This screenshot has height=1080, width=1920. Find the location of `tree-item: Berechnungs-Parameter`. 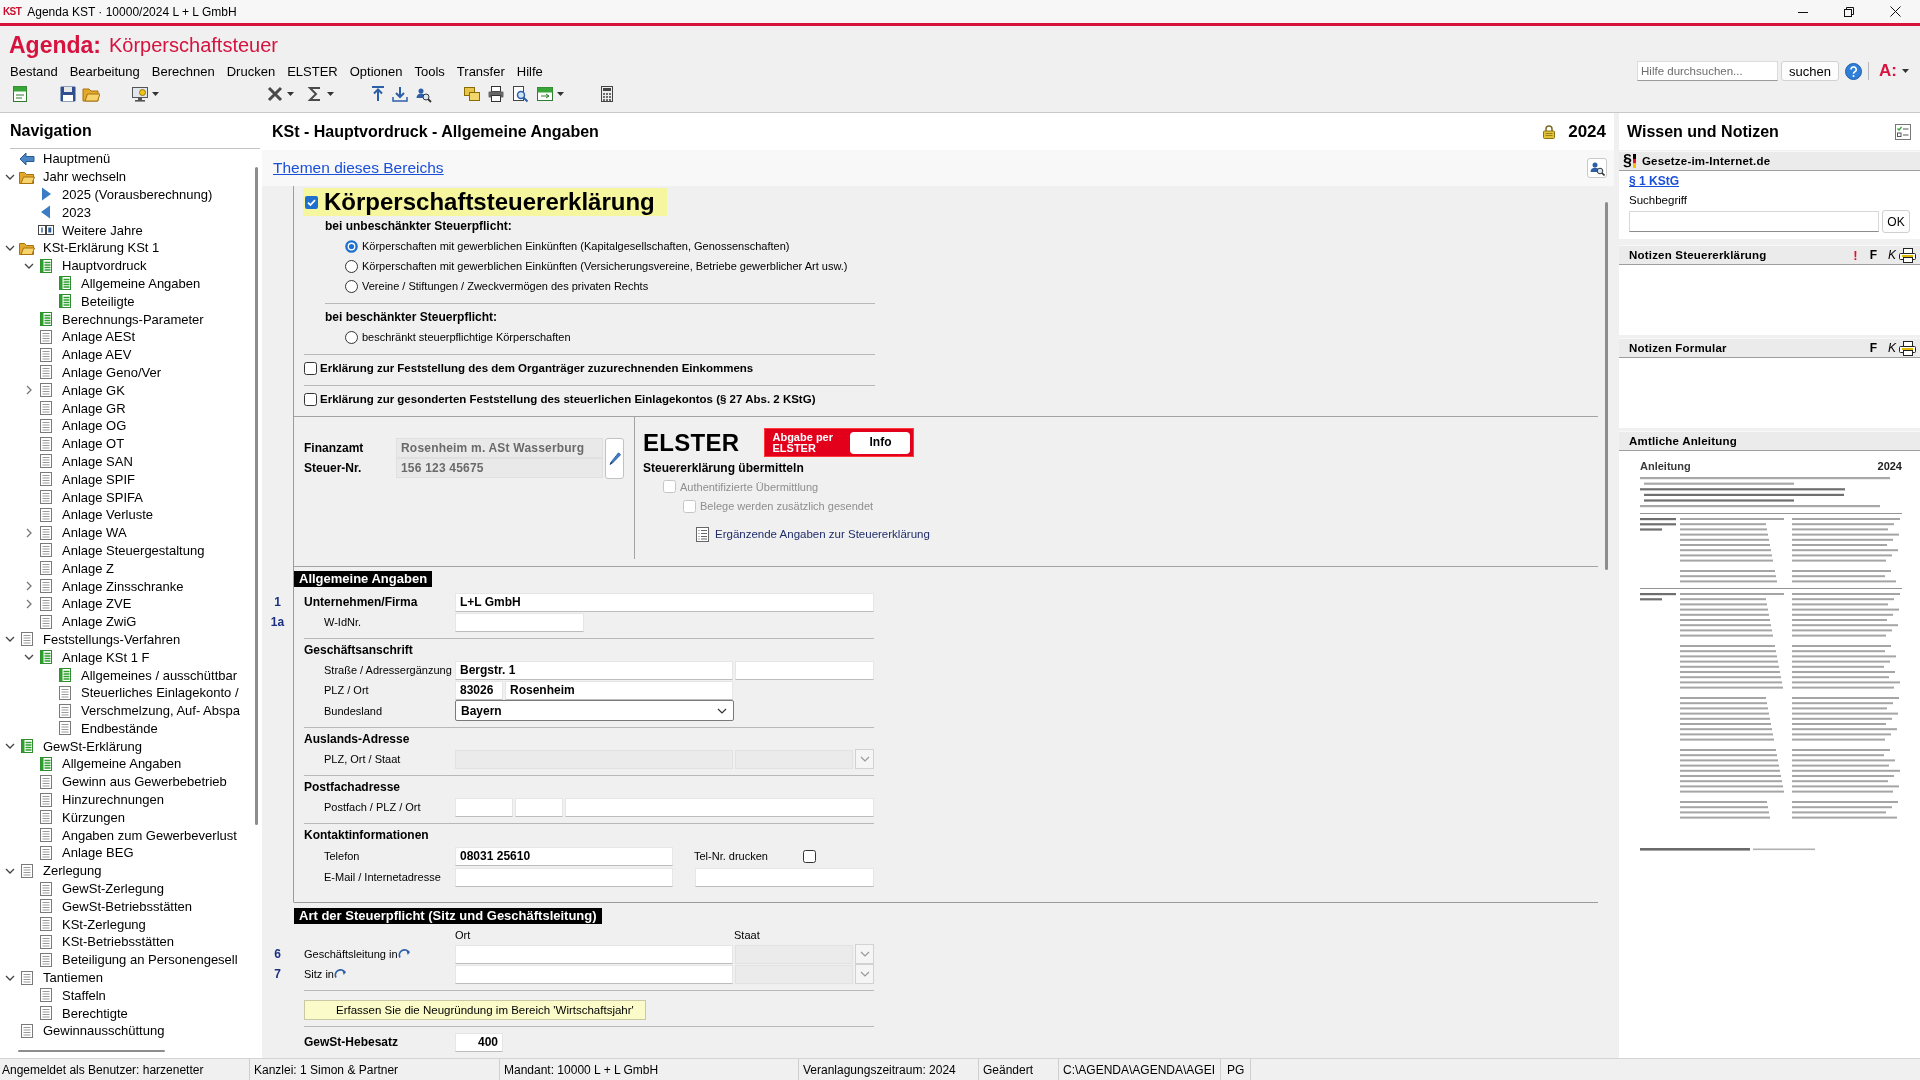

tree-item: Berechnungs-Parameter is located at coordinates (133, 319).